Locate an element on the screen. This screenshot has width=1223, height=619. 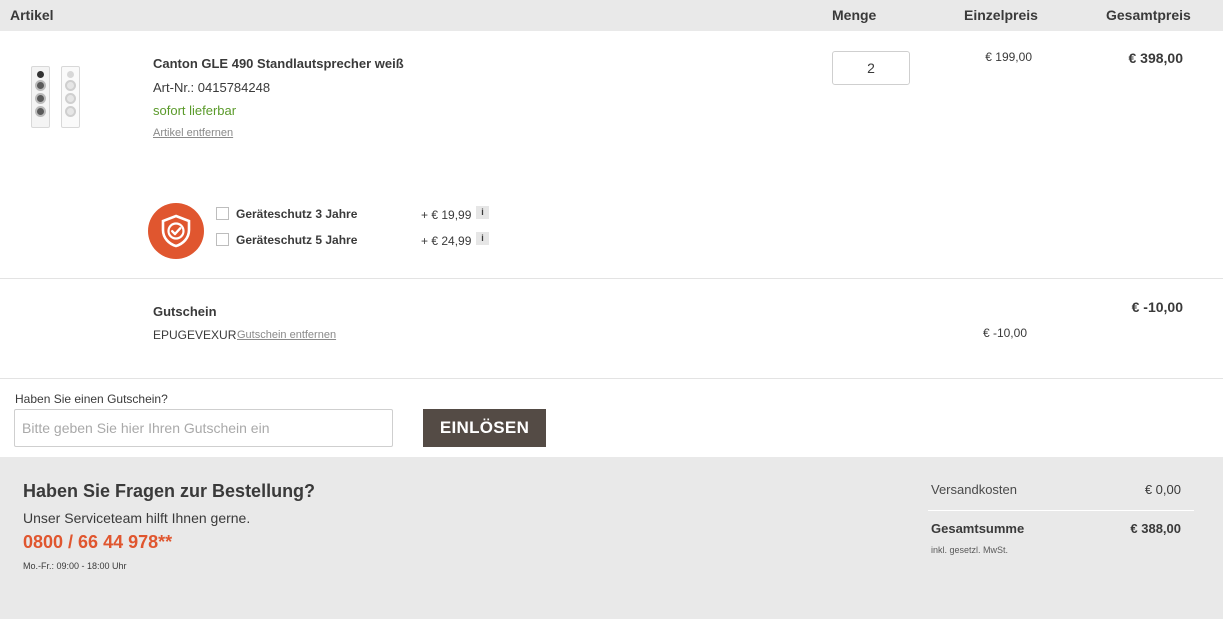
protection-3-years-price: + € 19,99 is located at coordinates (446, 215).